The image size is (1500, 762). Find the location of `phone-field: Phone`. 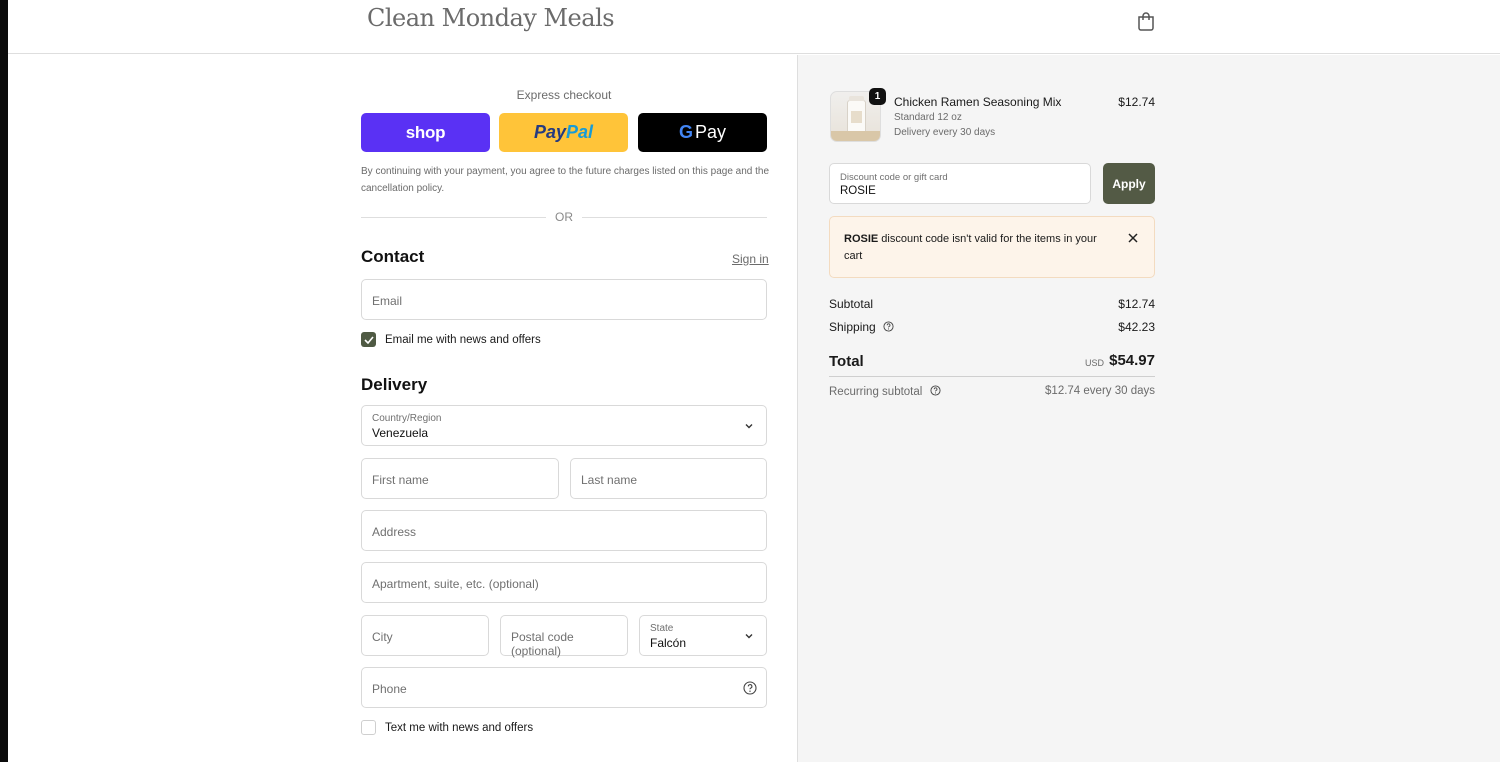

phone-field: Phone is located at coordinates (564, 687).